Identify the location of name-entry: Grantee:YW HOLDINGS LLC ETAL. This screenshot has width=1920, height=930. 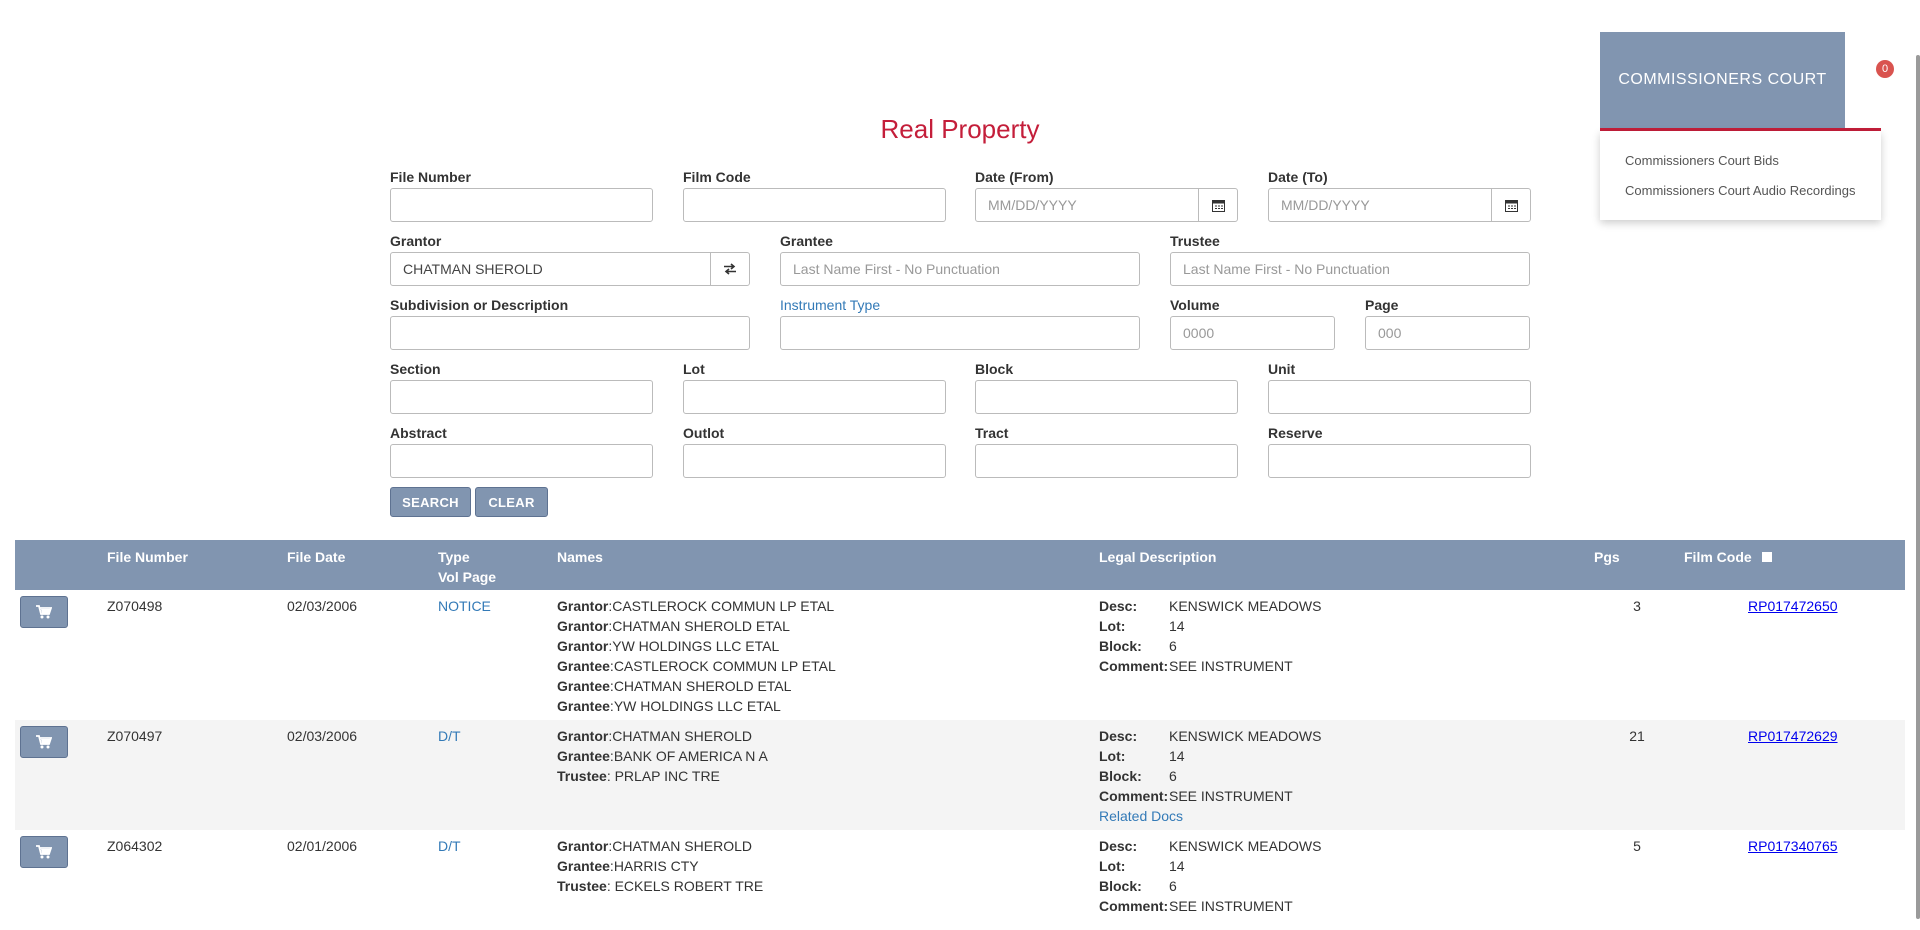
(696, 706).